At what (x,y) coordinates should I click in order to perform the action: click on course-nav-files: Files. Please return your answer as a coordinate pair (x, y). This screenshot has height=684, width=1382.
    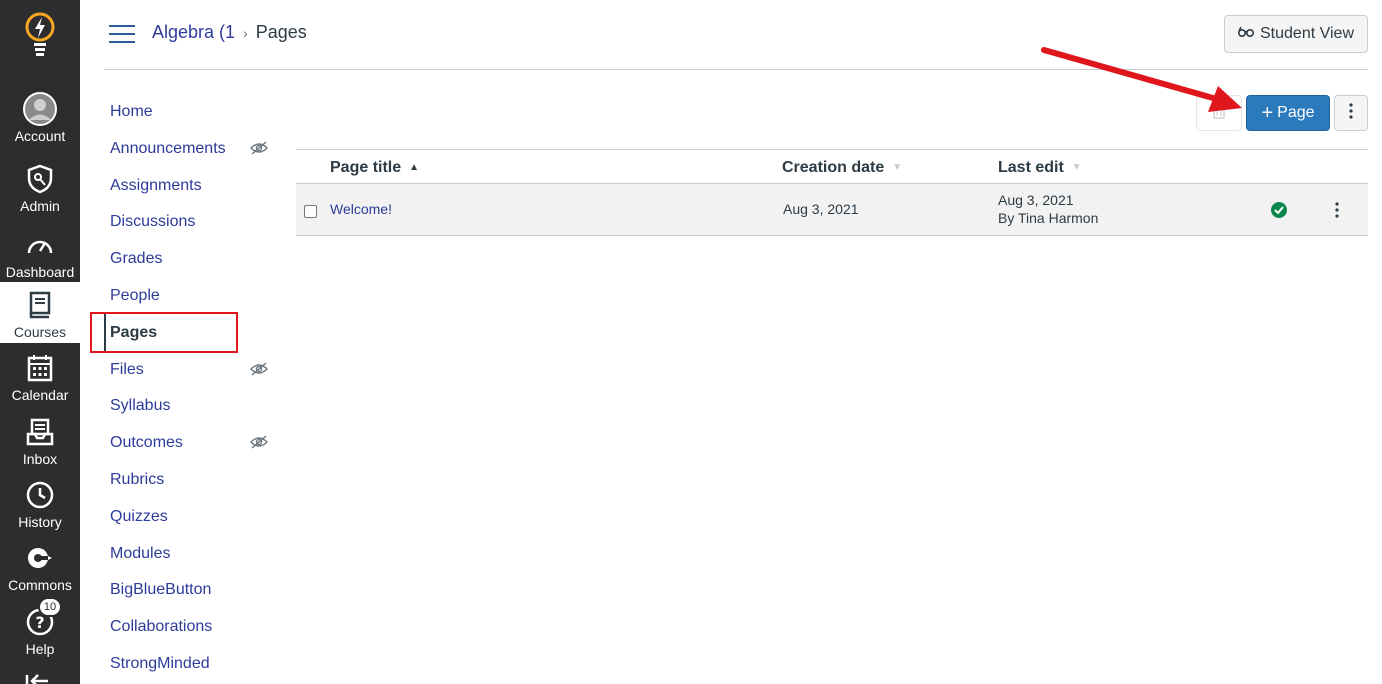
    Looking at the image, I should click on (127, 370).